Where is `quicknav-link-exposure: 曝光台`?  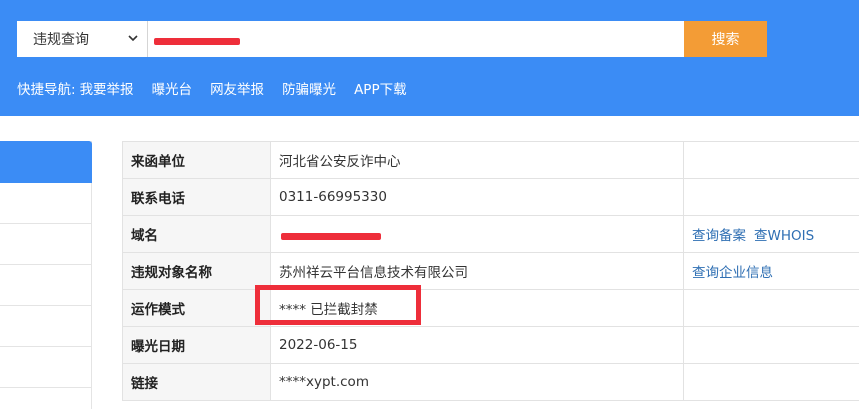 quicknav-link-exposure: 曝光台 is located at coordinates (172, 88).